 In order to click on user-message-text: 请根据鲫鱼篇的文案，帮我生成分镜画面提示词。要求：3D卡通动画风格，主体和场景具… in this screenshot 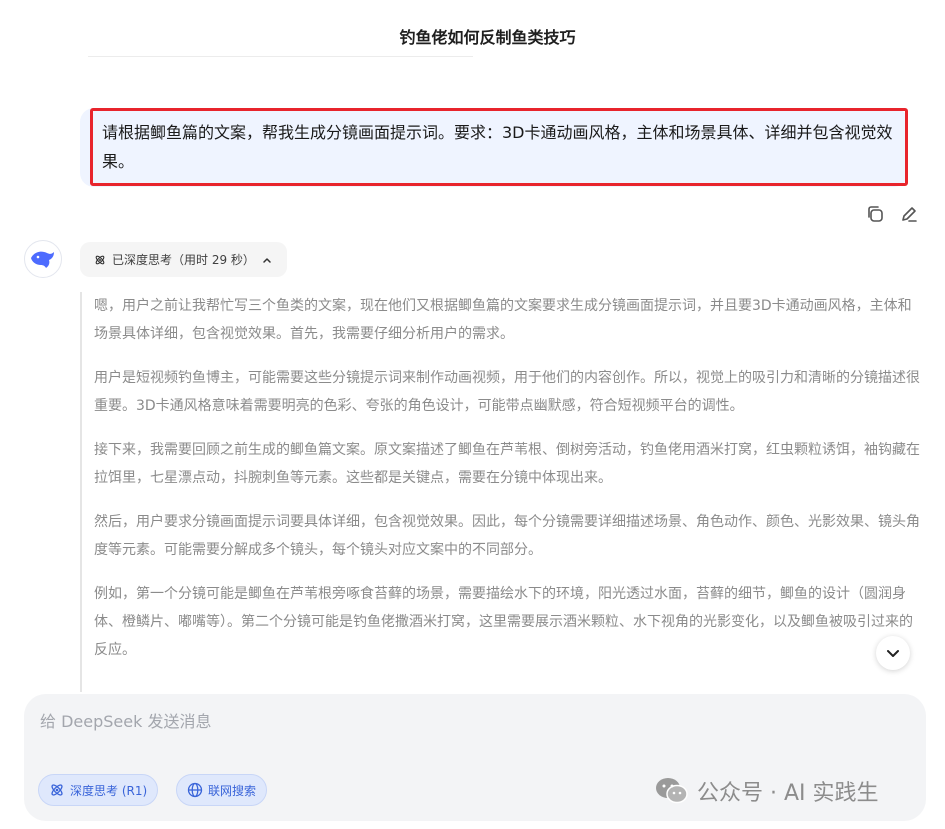, I will do `click(497, 147)`.